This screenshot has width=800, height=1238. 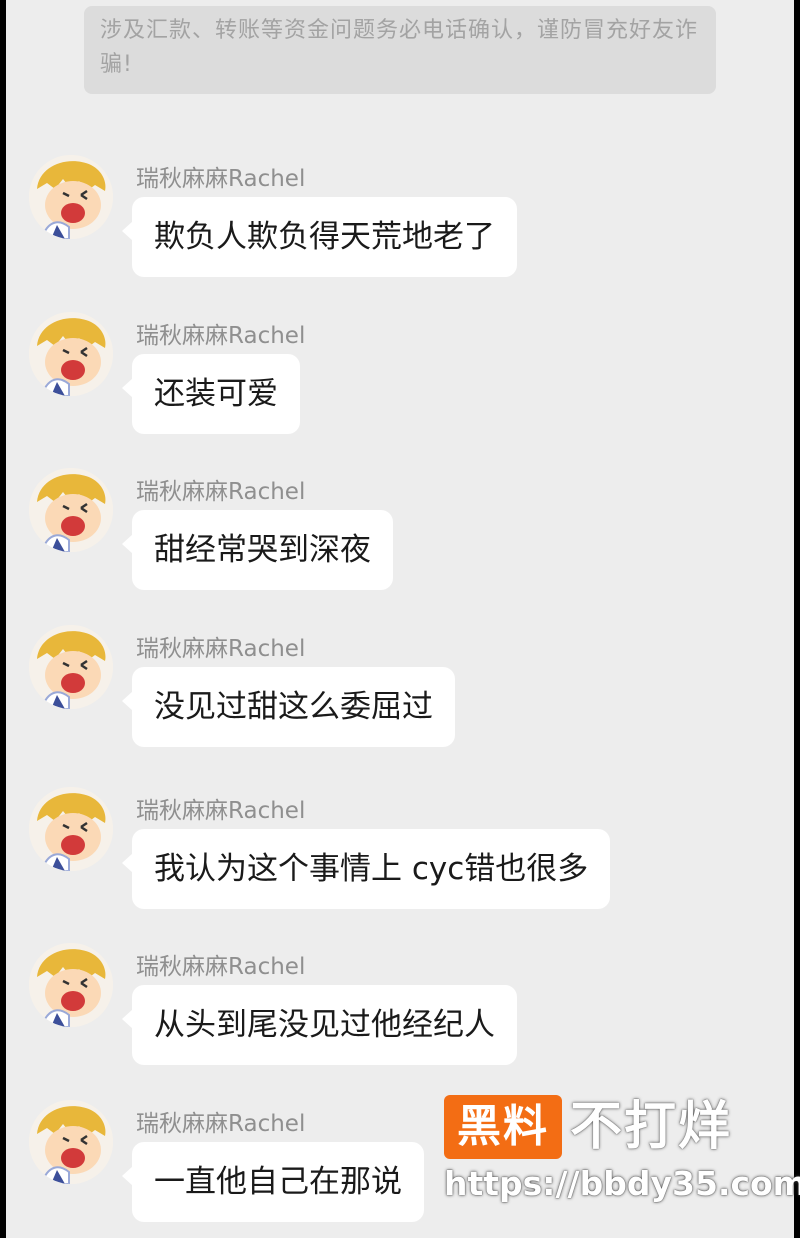 What do you see at coordinates (400, 380) in the screenshot?
I see `message-row: 瑞秋麻麻Rachel 还装可爱` at bounding box center [400, 380].